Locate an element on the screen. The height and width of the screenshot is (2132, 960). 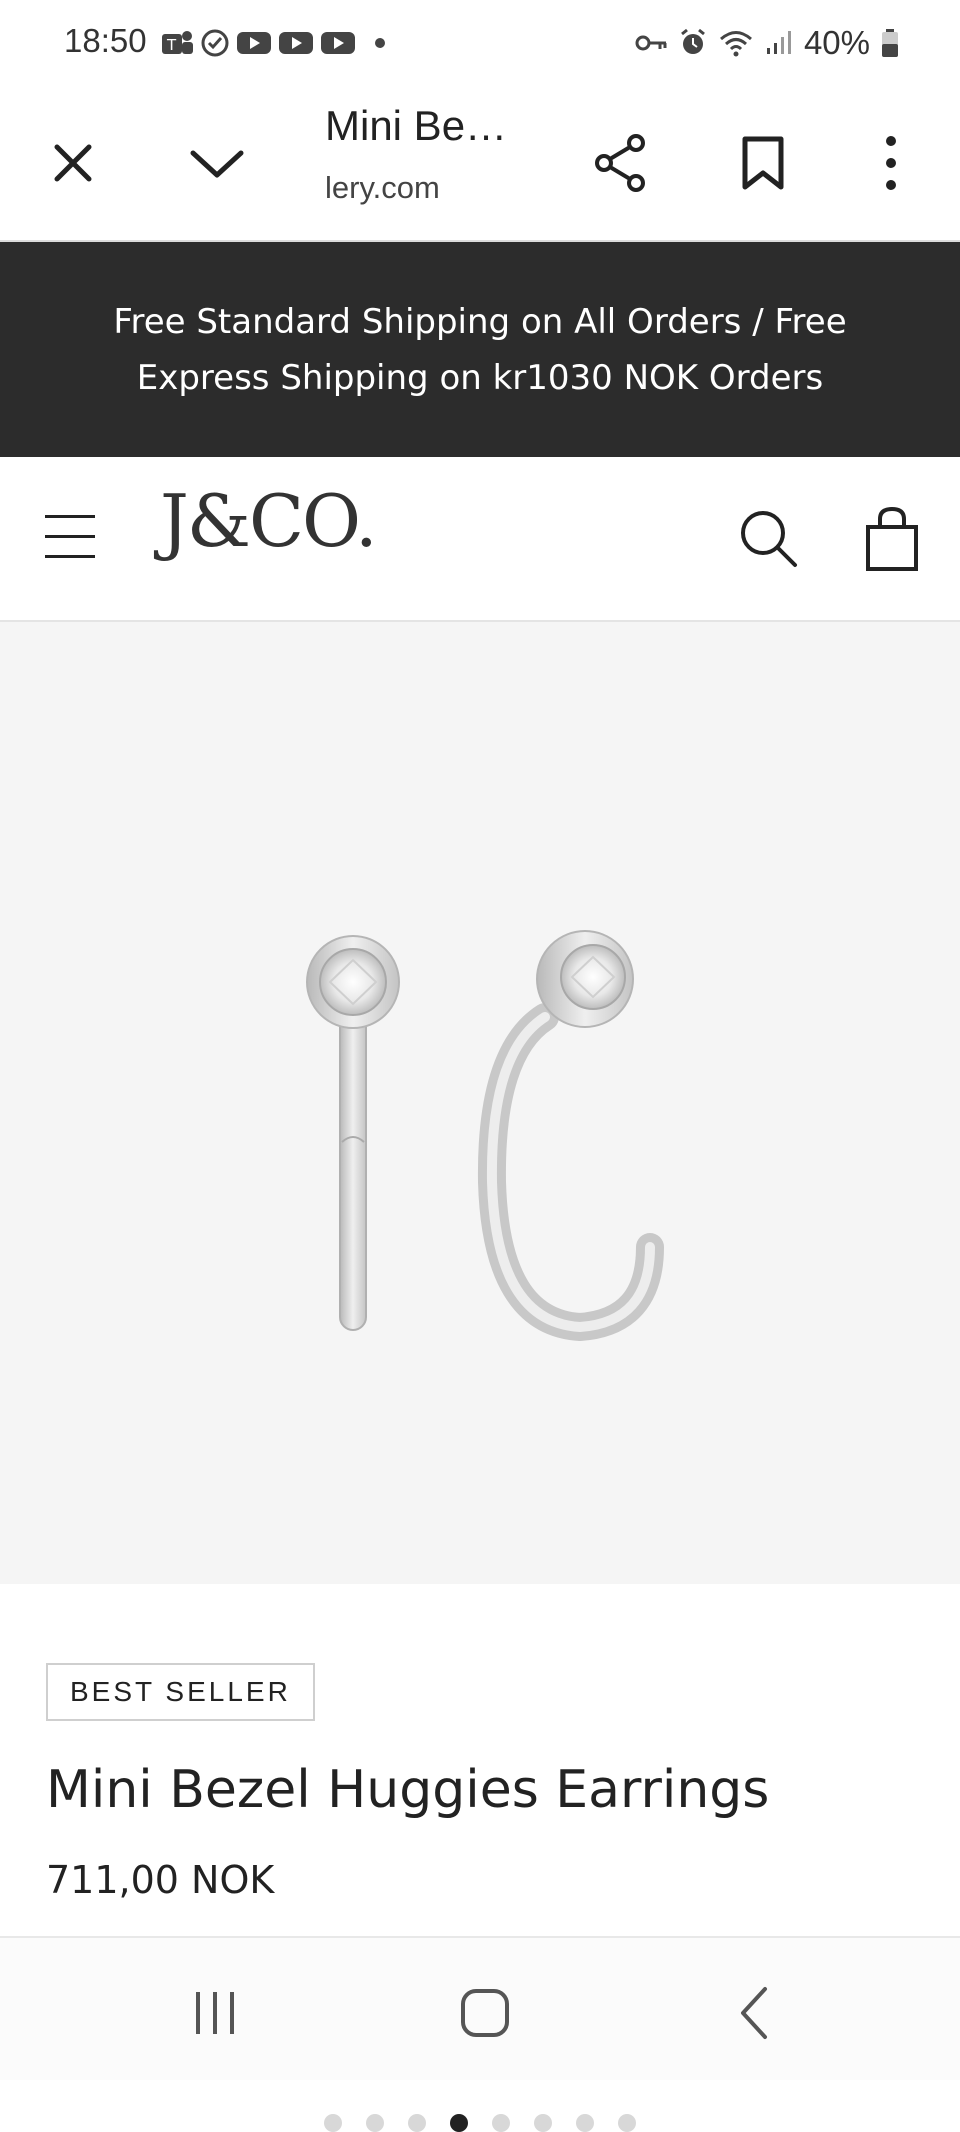
key-icon is located at coordinates (651, 43).